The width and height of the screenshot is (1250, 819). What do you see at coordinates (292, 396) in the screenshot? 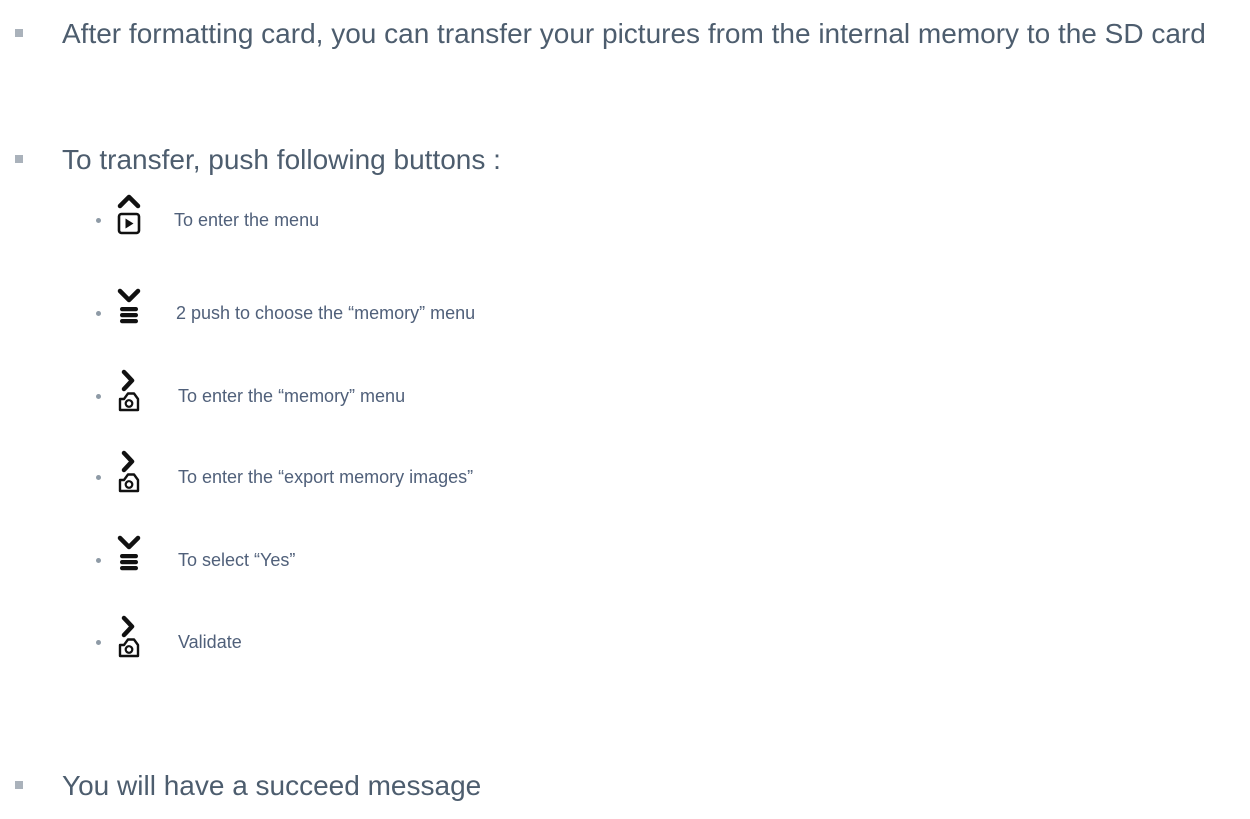
I see `step-label: To enter the “memory” menu` at bounding box center [292, 396].